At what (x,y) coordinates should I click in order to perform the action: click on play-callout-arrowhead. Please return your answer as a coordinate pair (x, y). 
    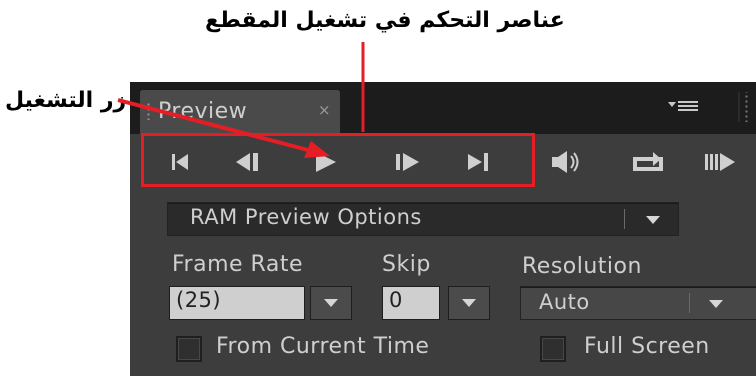
    Looking at the image, I should click on (317, 149).